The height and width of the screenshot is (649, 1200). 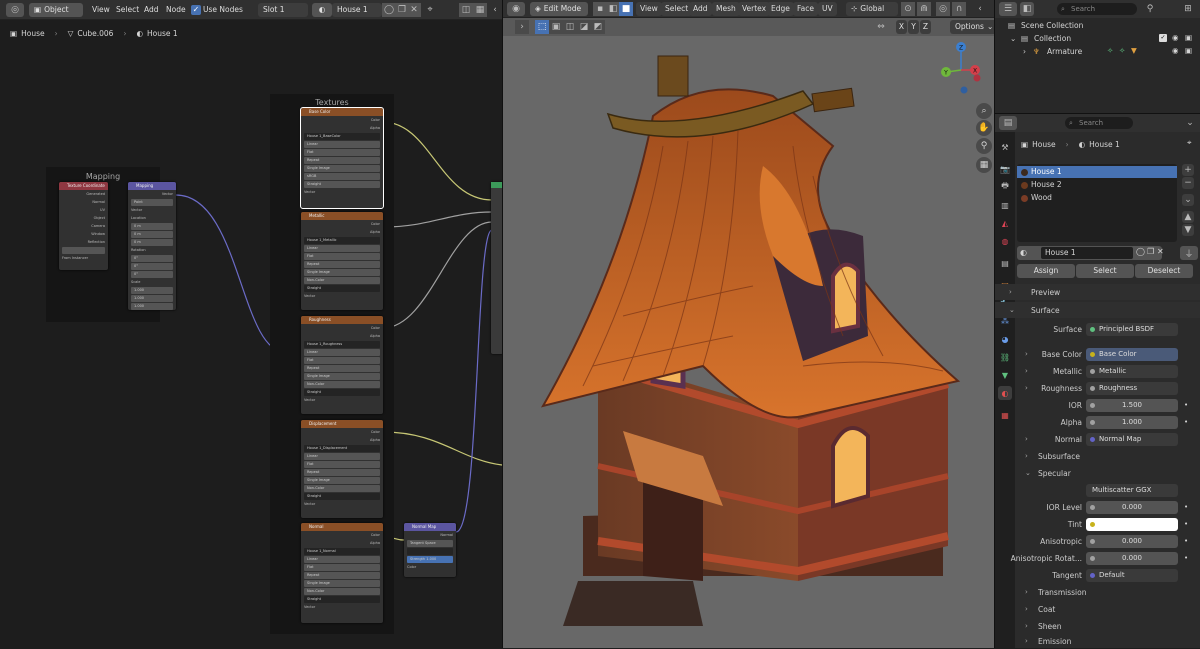 What do you see at coordinates (1188, 200) in the screenshot?
I see `slot-specials-icon: ⌄` at bounding box center [1188, 200].